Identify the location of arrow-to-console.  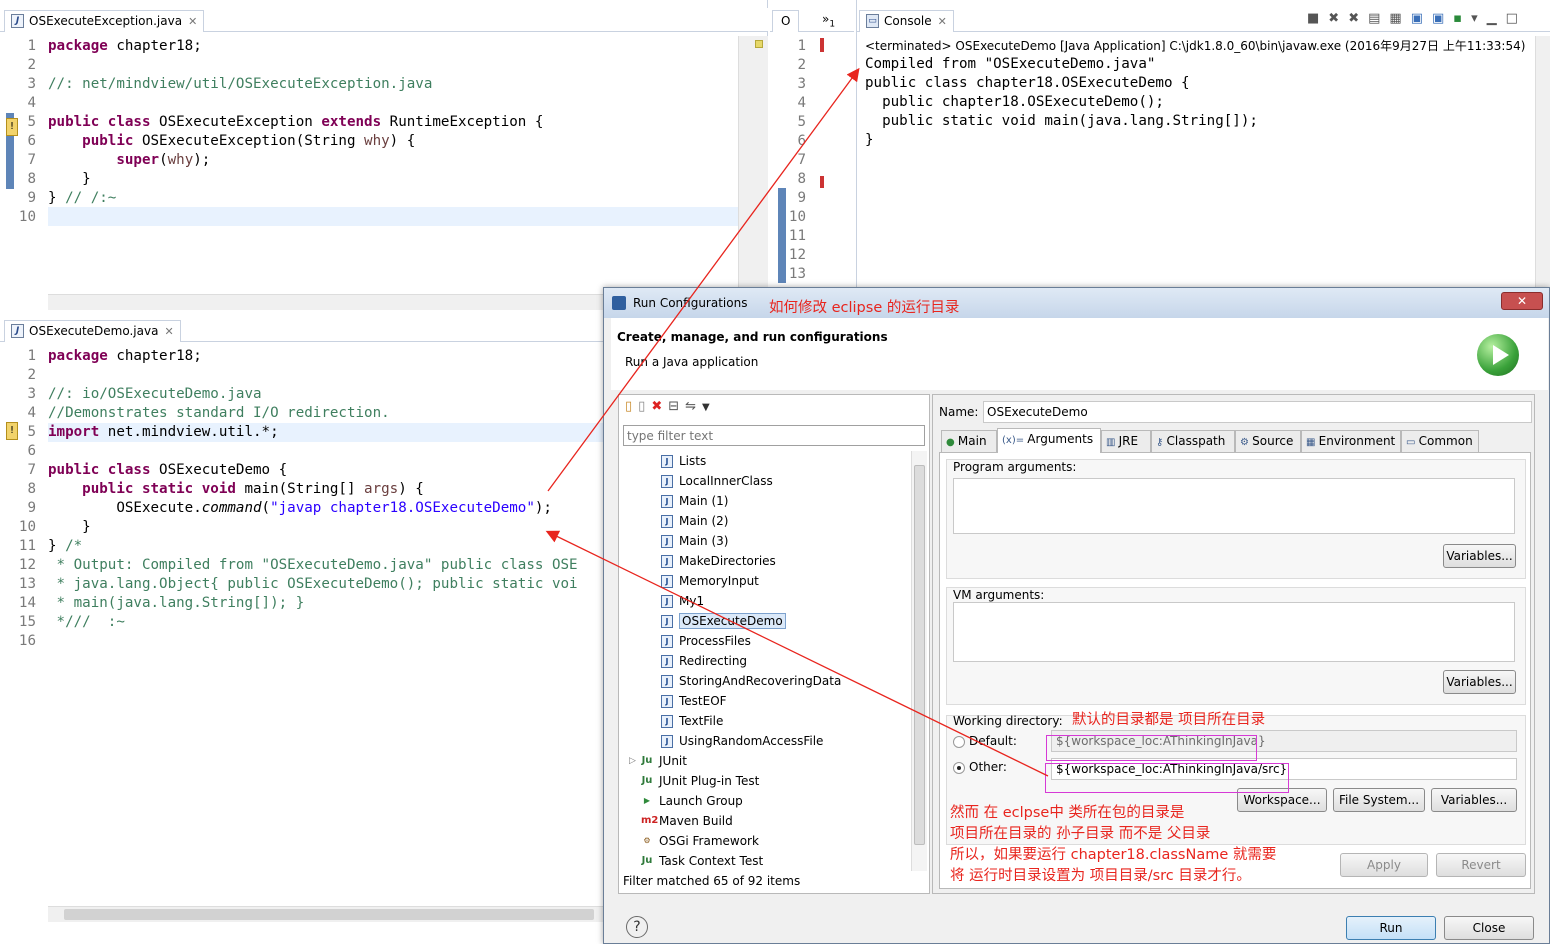
(703, 279).